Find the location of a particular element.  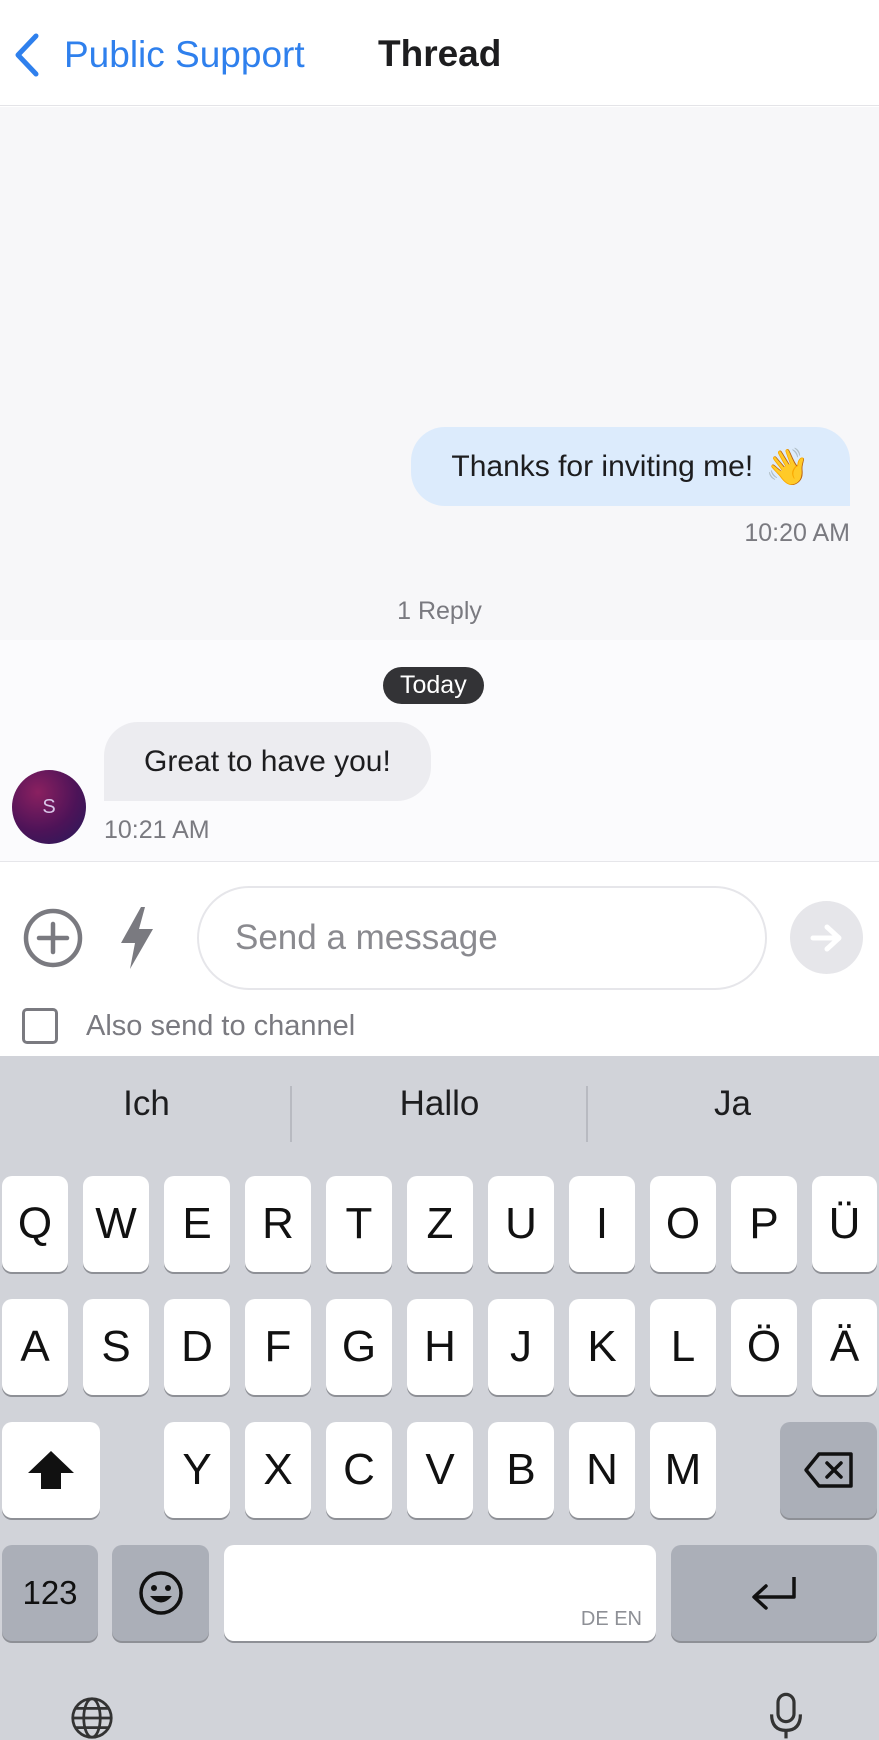

avatar-initial: S is located at coordinates (49, 806).